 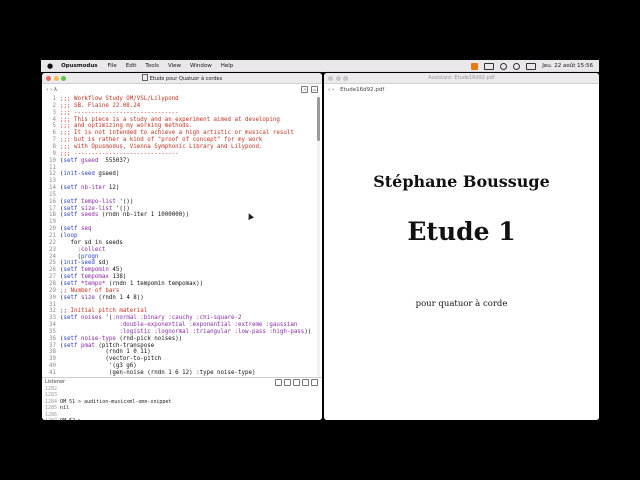 What do you see at coordinates (296, 382) in the screenshot?
I see `listener-action-3-icon` at bounding box center [296, 382].